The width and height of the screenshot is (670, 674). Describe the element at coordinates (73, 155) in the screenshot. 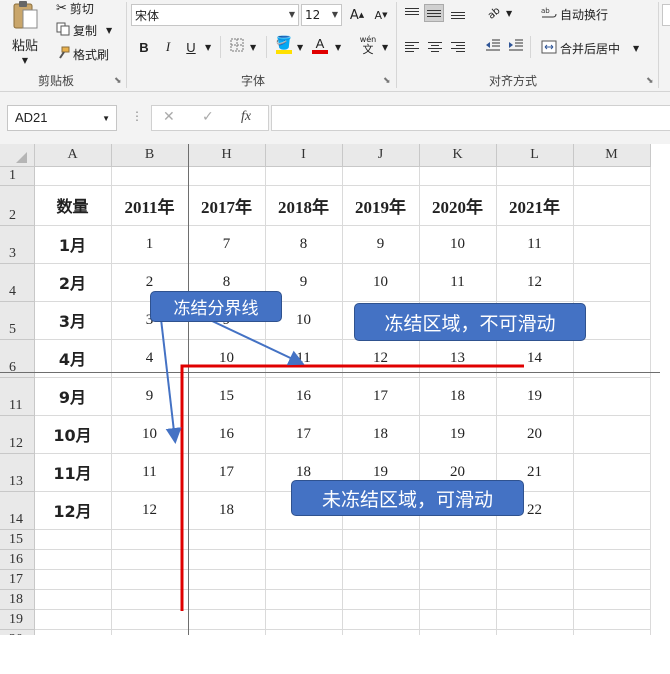

I see `column-header: A` at that location.